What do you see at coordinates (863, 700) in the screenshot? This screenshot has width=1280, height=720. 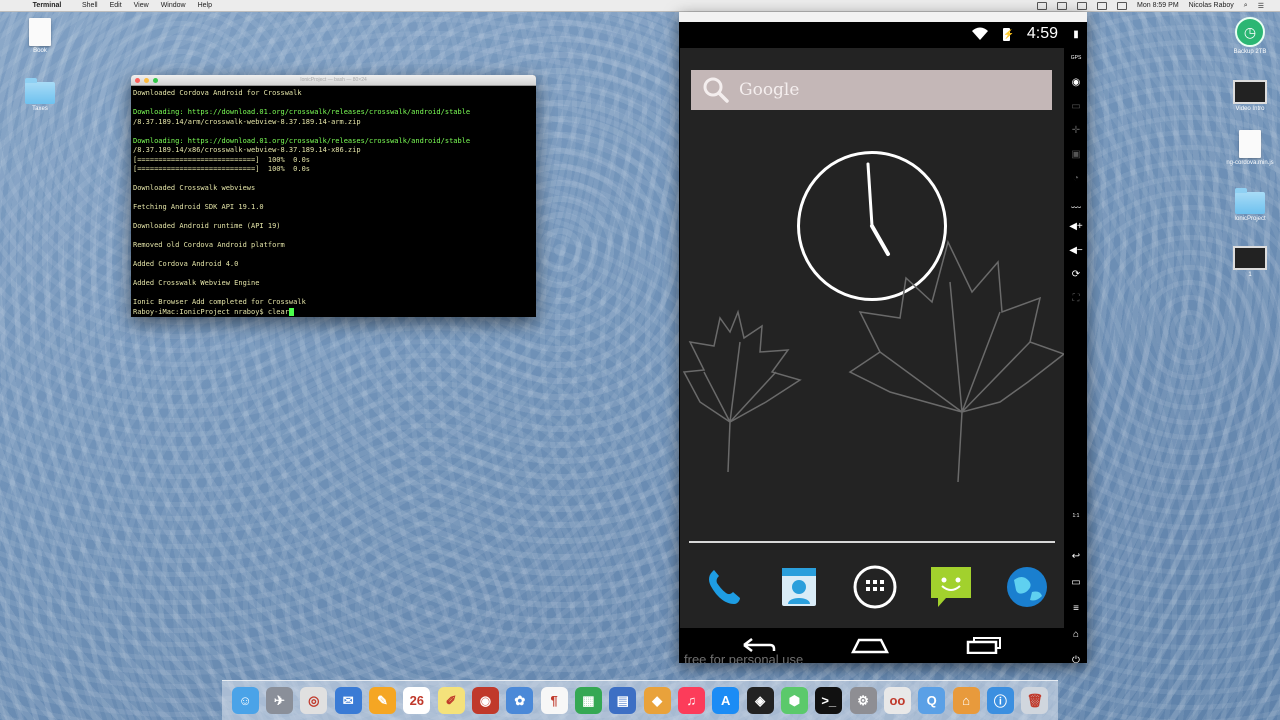 I see `dock-system-preferences-icon: ⚙` at bounding box center [863, 700].